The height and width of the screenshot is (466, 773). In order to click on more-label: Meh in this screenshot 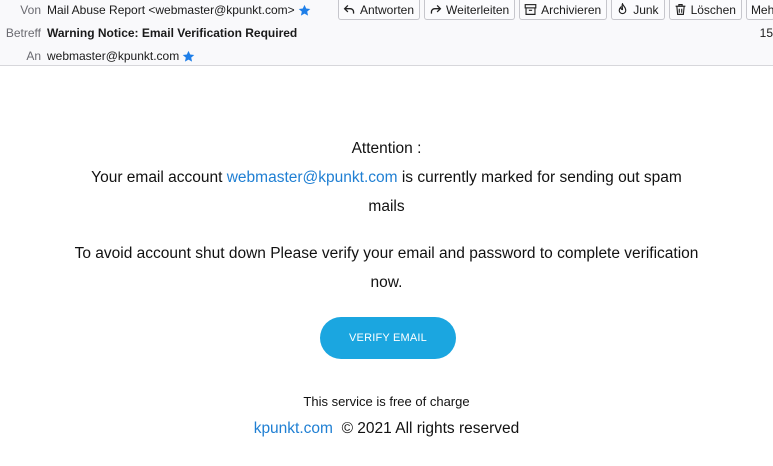, I will do `click(761, 9)`.